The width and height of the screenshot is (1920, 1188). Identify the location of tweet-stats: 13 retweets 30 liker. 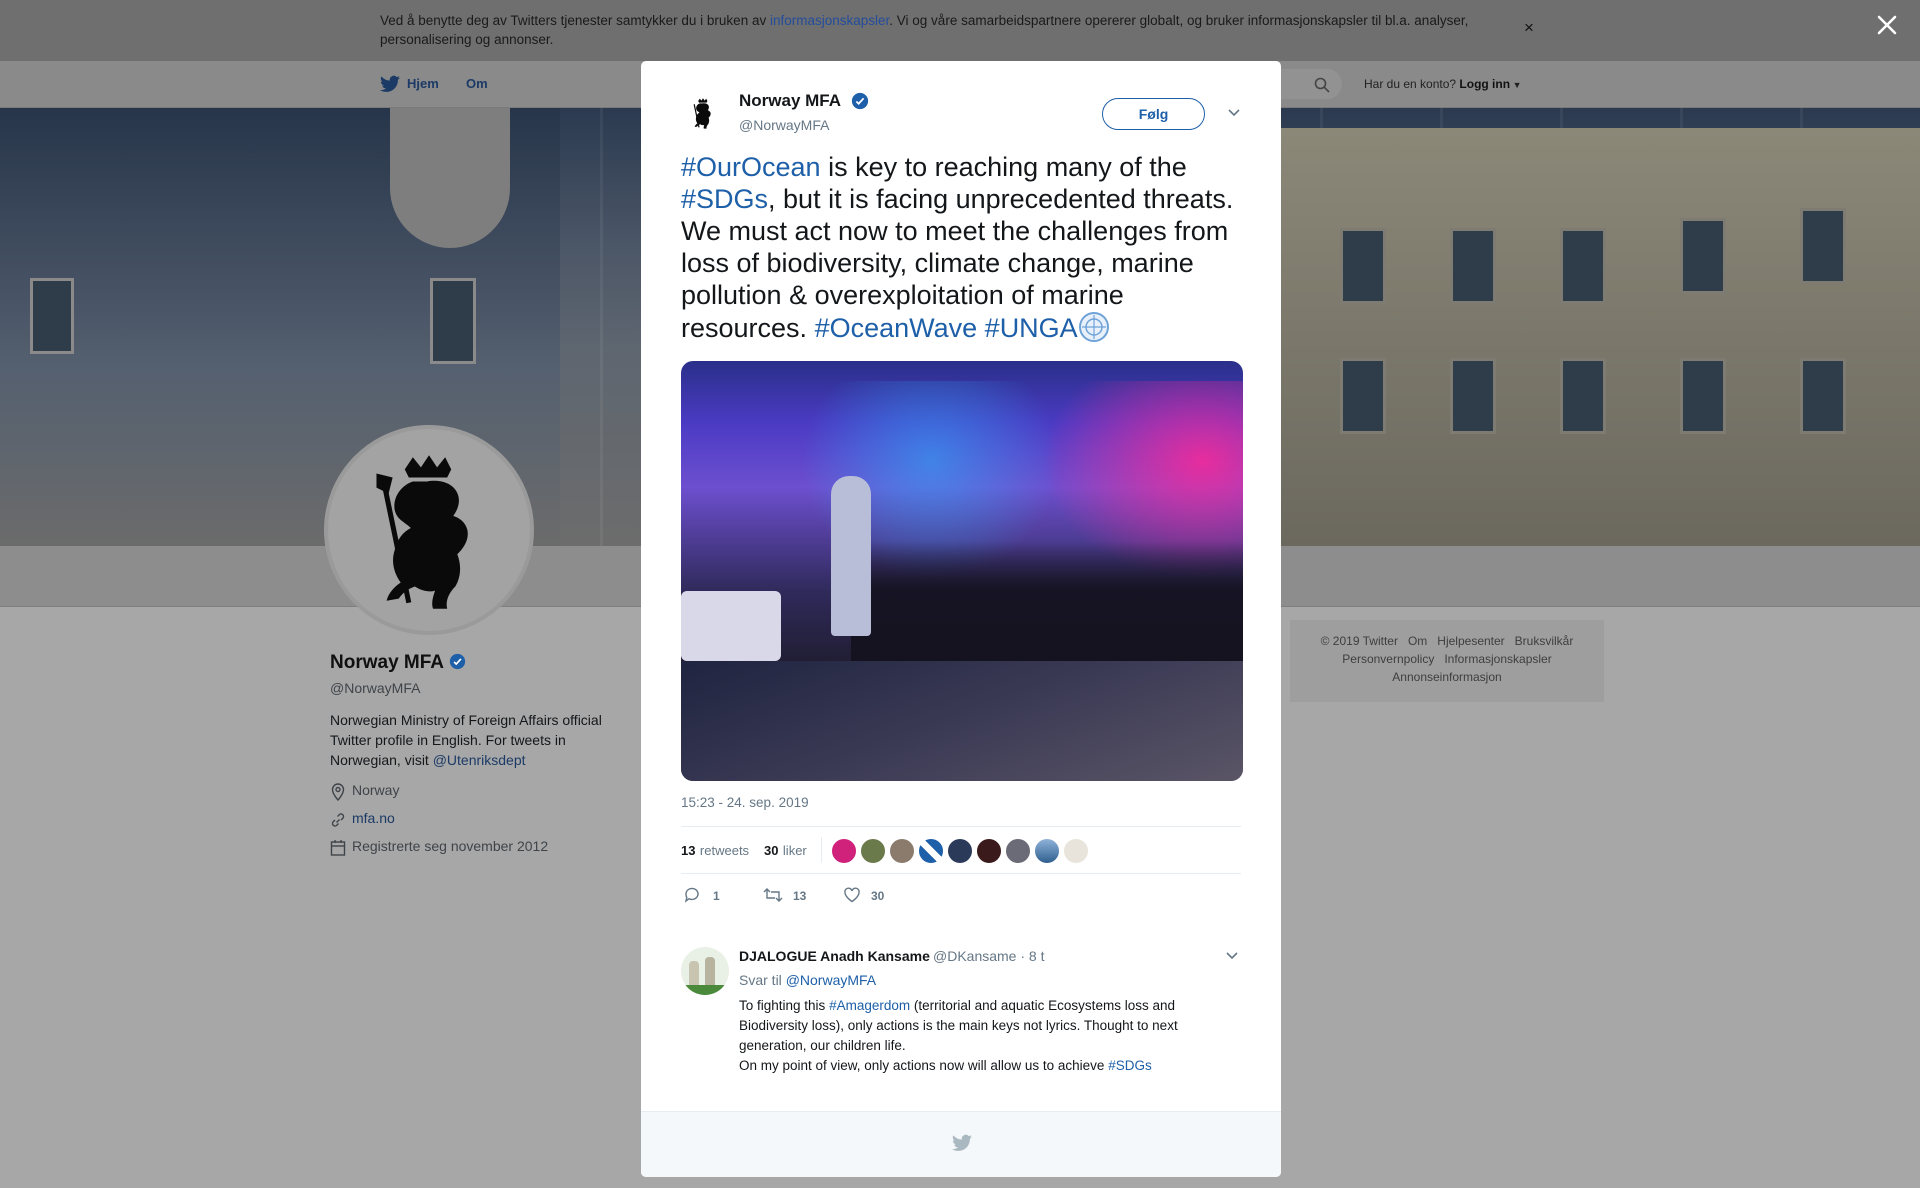
(961, 850).